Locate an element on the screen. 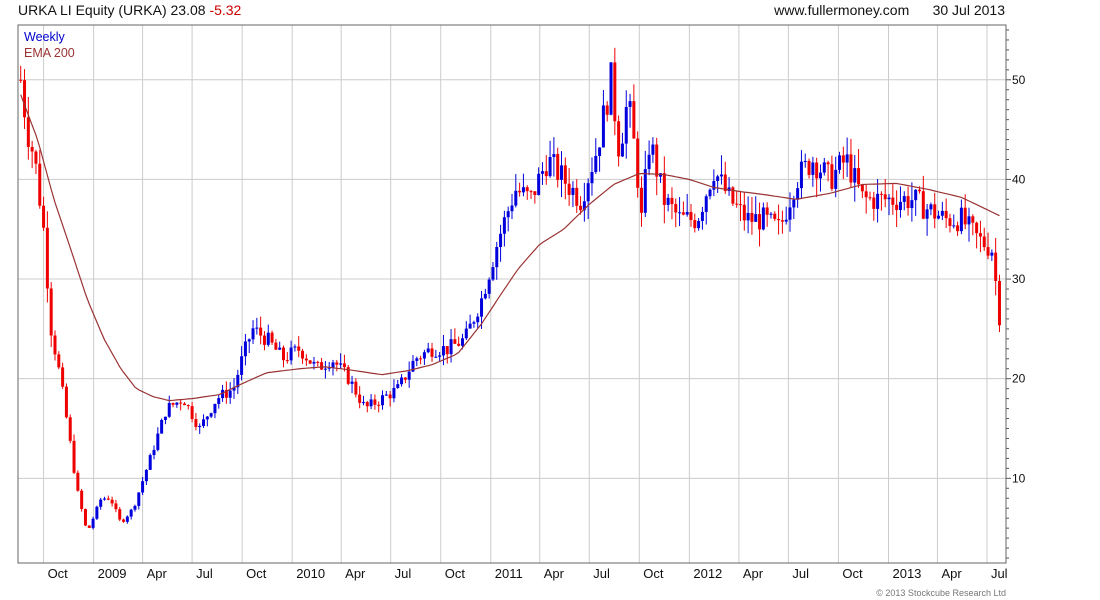  x-tick-label: Apr is located at coordinates (554, 573).